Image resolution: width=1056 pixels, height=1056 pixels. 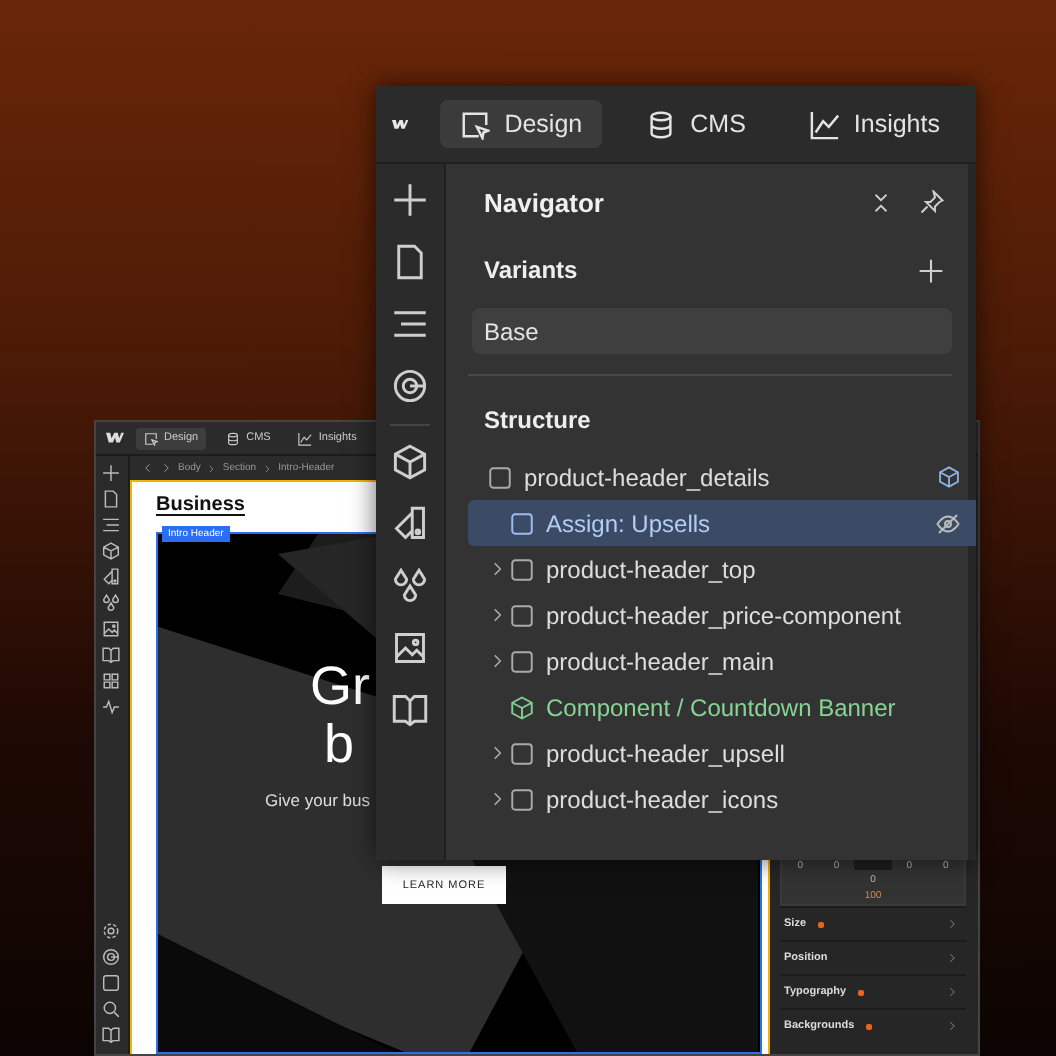 I want to click on pulse-tool, so click(x=112, y=708).